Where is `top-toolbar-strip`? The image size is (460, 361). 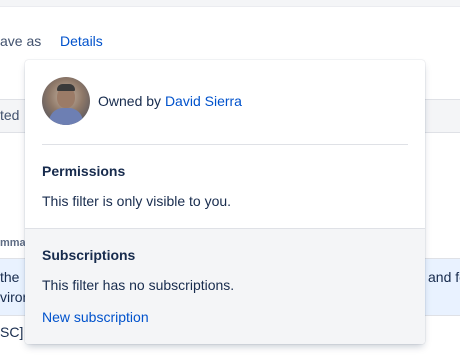 top-toolbar-strip is located at coordinates (230, 3).